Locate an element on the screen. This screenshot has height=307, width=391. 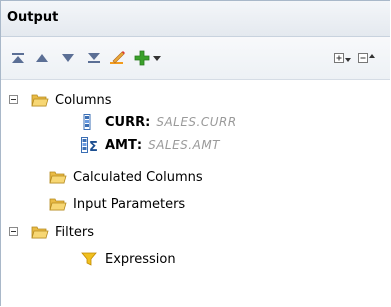
move-down-button is located at coordinates (68, 58).